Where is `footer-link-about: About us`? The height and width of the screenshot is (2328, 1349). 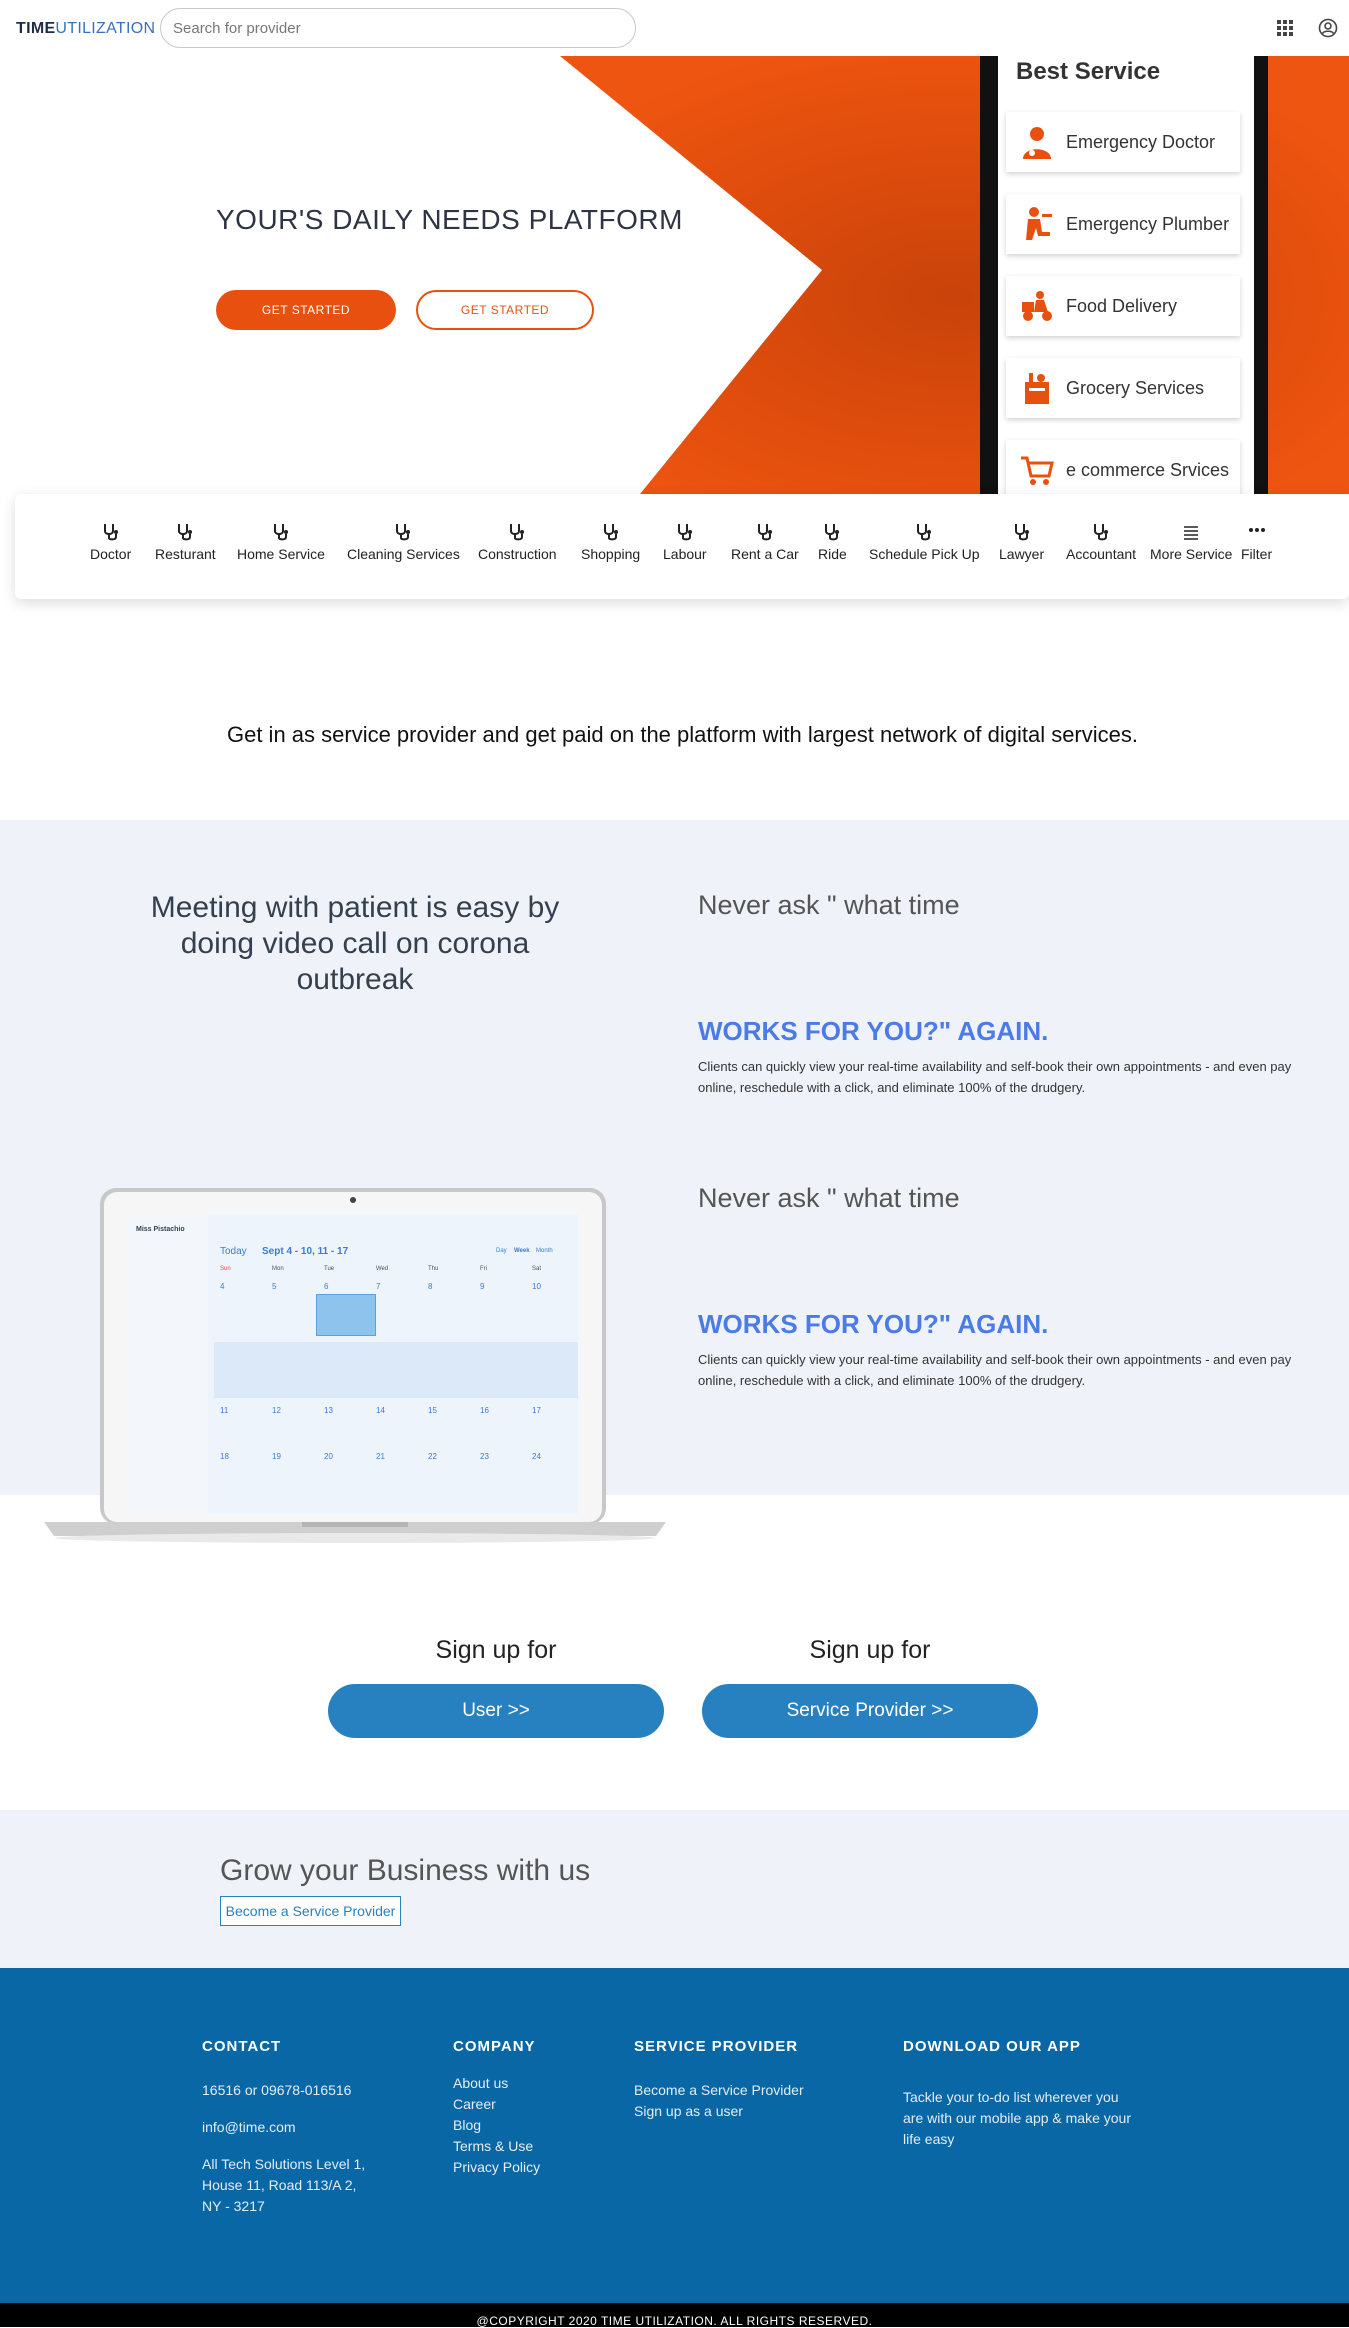 footer-link-about: About us is located at coordinates (480, 2083).